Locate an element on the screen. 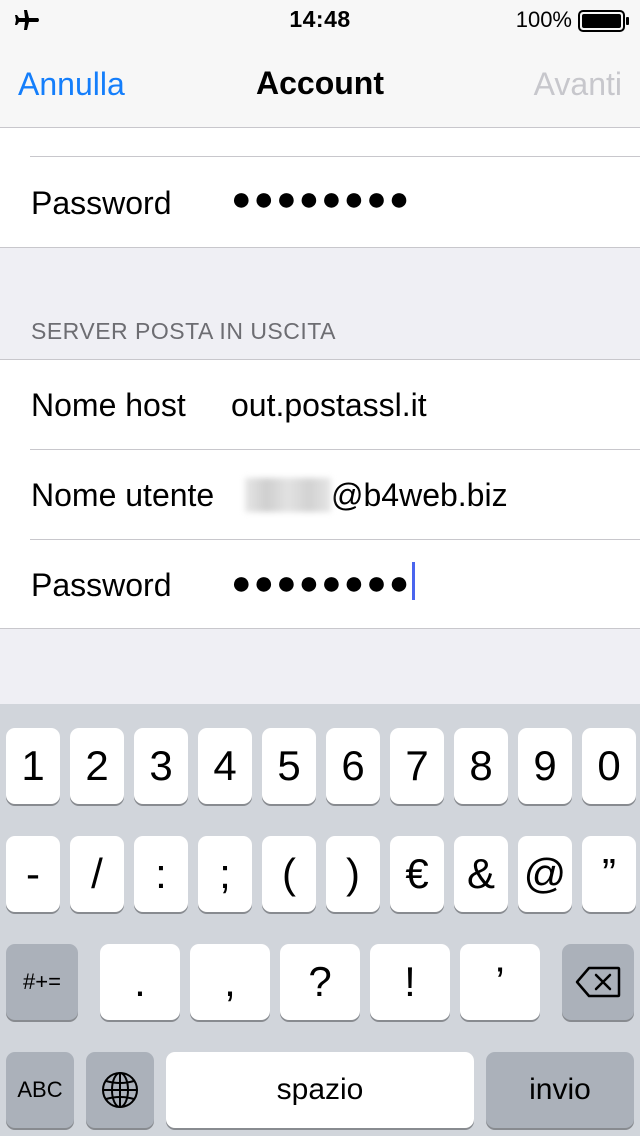 The width and height of the screenshot is (640, 1136). backspace-icon is located at coordinates (598, 982).